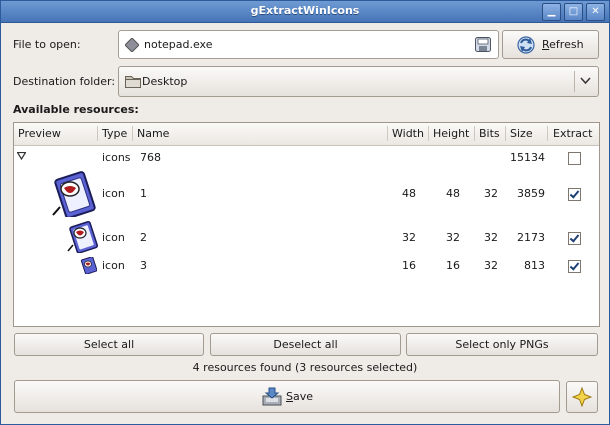 Image resolution: width=610 pixels, height=425 pixels. Describe the element at coordinates (165, 81) in the screenshot. I see `destination-value: Desktop` at that location.